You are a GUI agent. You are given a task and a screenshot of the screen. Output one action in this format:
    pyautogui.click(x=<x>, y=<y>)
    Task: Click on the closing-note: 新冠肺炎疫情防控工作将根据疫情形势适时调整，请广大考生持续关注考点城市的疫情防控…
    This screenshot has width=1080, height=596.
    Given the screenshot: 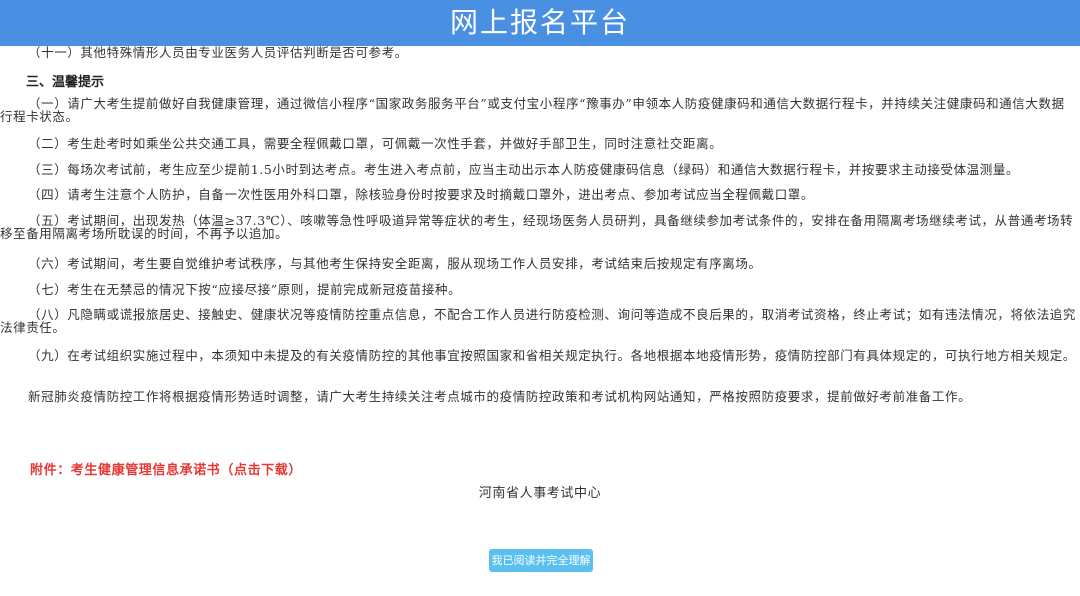 What is the action you would take?
    pyautogui.click(x=500, y=396)
    